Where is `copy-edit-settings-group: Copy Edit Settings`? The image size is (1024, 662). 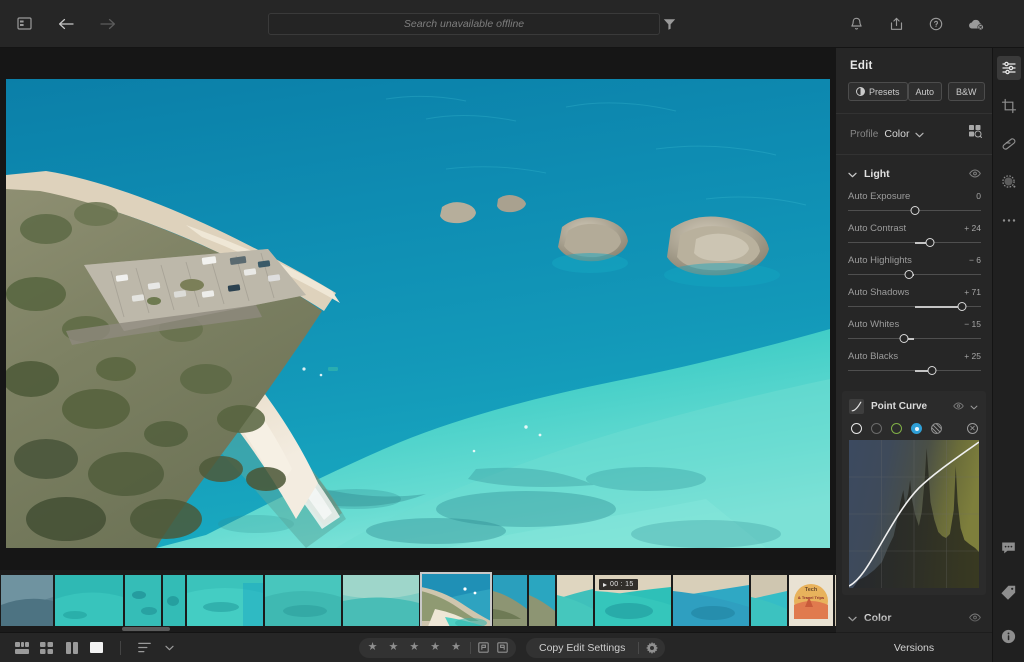 copy-edit-settings-group: Copy Edit Settings is located at coordinates (595, 647).